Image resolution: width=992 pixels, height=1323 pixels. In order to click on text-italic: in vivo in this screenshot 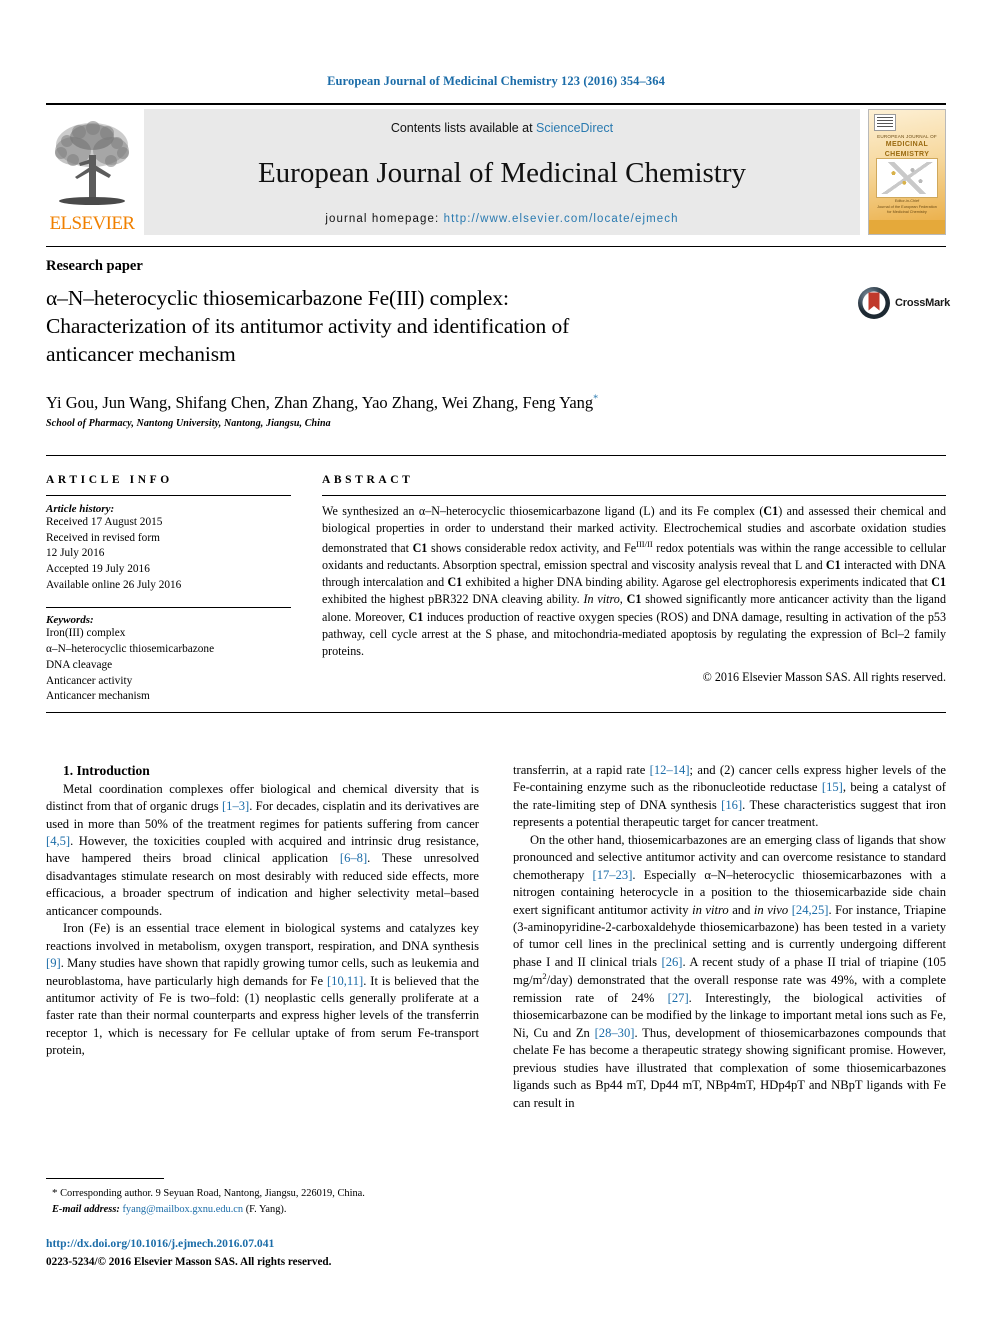, I will do `click(771, 909)`.